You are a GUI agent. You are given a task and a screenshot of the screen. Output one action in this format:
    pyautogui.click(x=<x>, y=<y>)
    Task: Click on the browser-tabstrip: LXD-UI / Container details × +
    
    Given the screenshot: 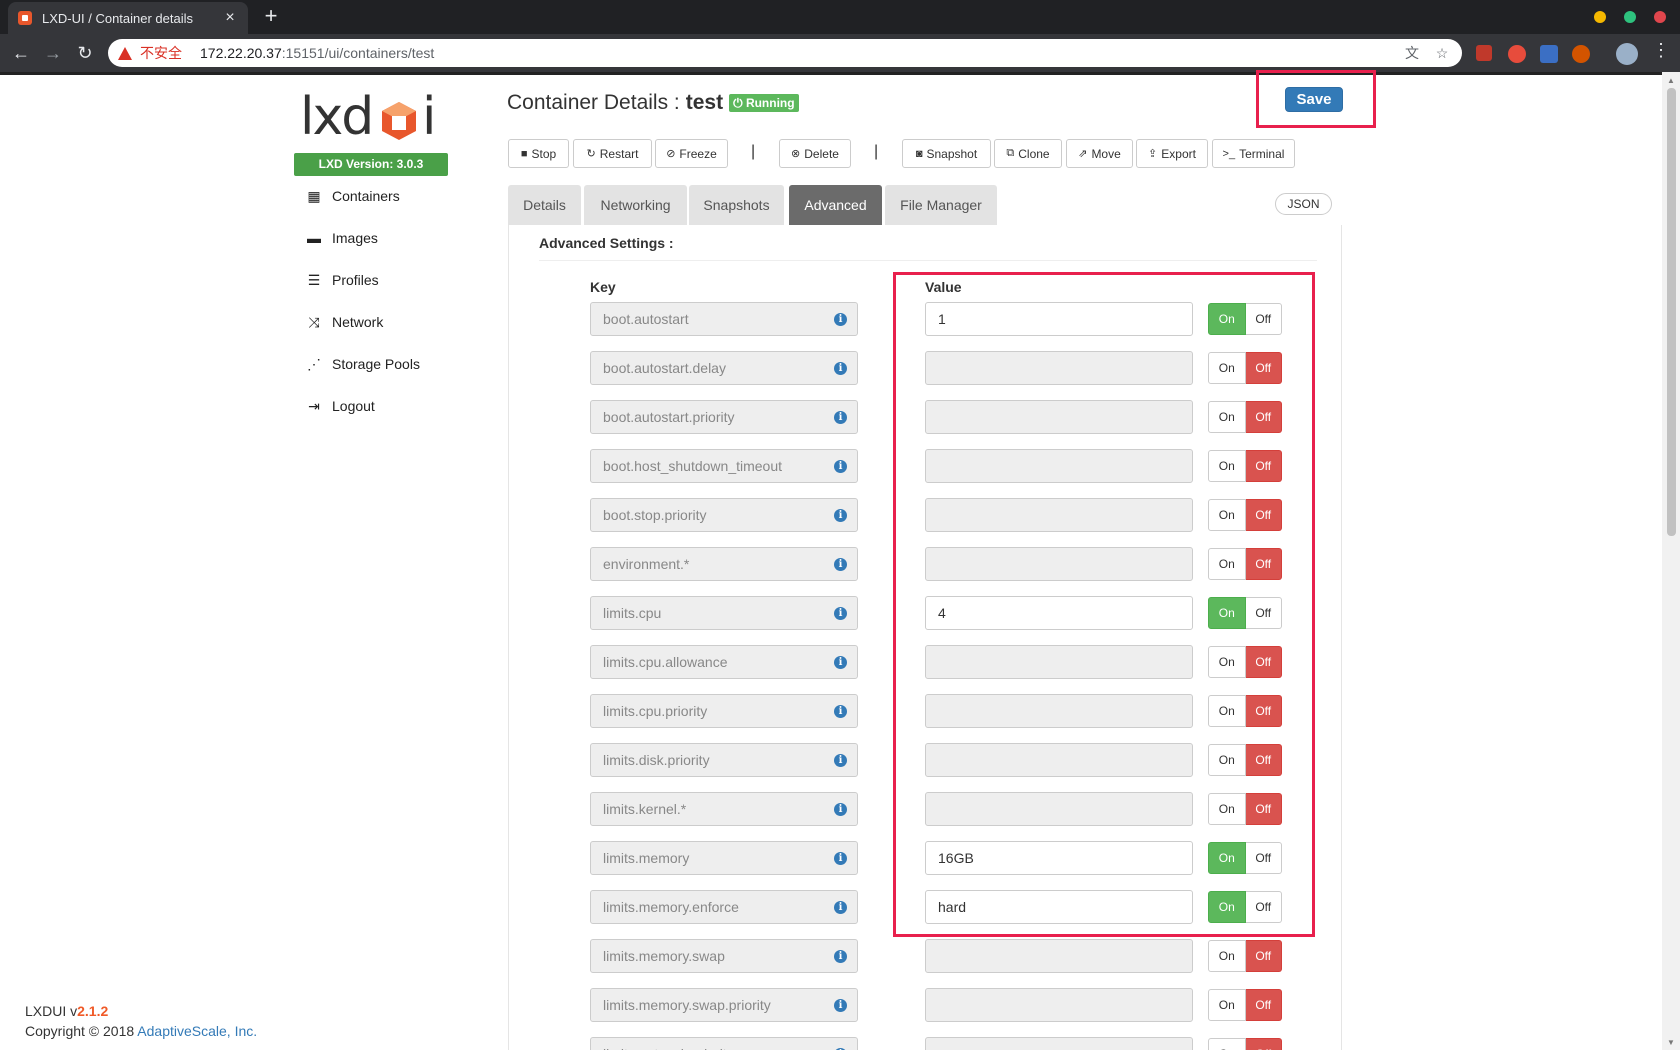 What is the action you would take?
    pyautogui.click(x=840, y=17)
    